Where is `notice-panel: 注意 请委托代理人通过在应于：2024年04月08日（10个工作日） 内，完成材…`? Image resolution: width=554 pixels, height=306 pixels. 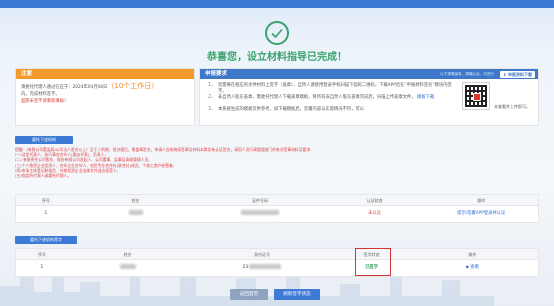 notice-panel: 注意 请委托代理人通过在应于：2024年04月08日（10个工作日） 内，完成材… is located at coordinates (105, 97).